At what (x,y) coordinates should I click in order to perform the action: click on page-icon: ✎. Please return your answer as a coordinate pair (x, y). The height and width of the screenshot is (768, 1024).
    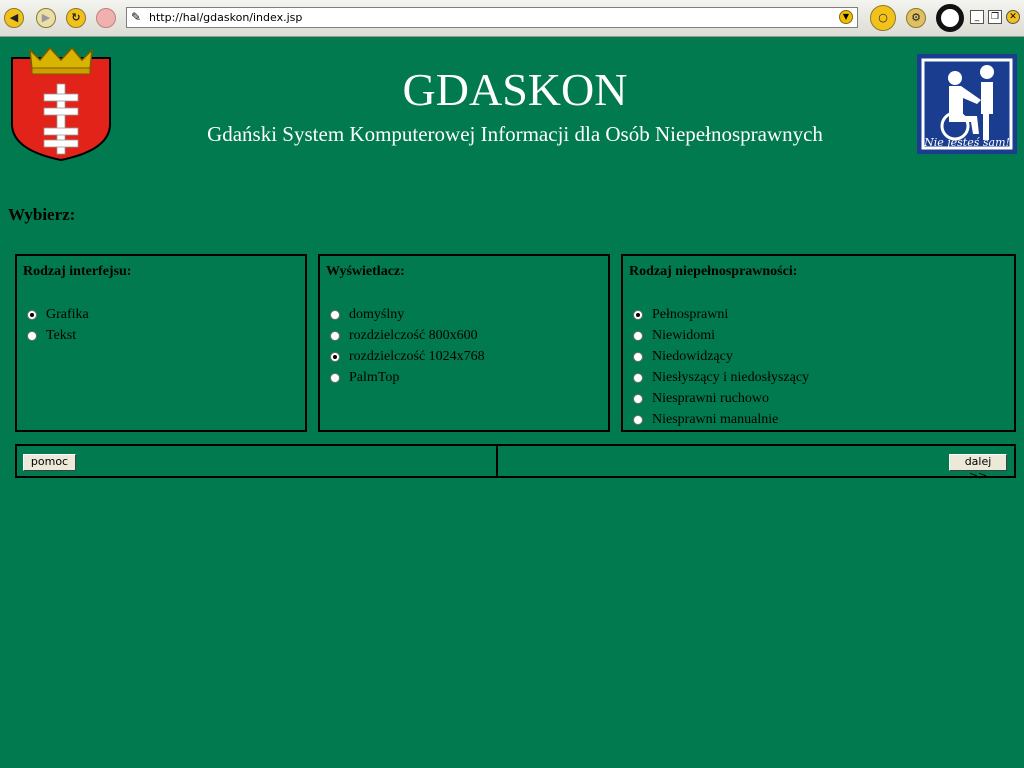
    Looking at the image, I should click on (136, 17).